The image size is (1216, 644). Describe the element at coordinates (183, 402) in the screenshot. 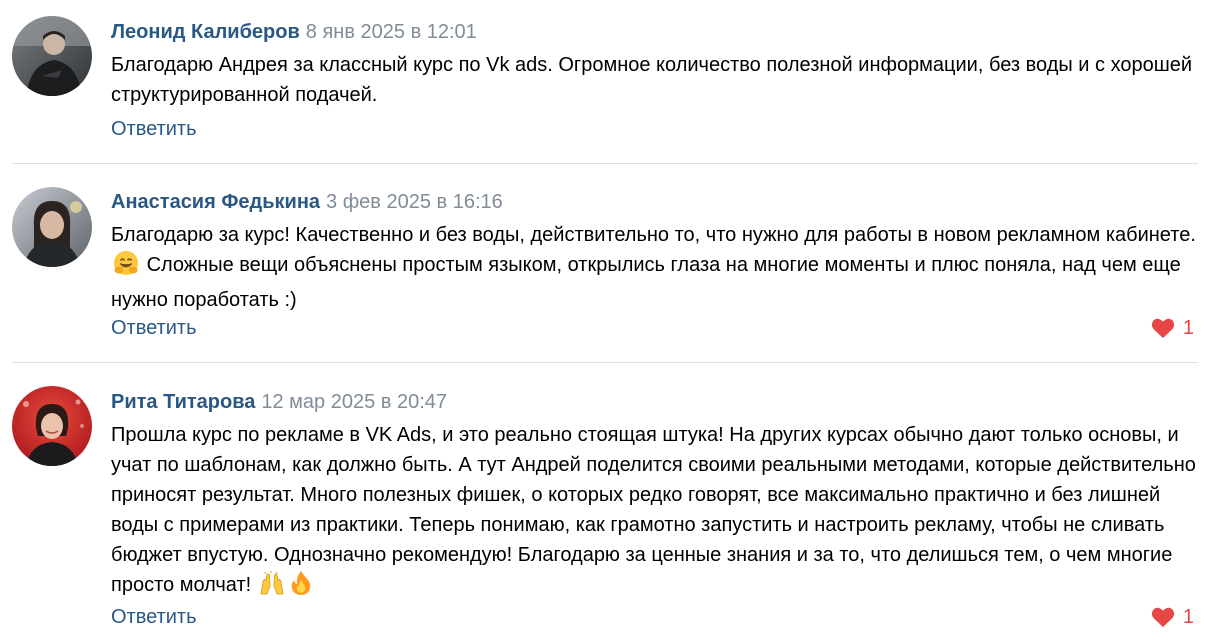

I see `comment-author: Рита Титарова` at that location.